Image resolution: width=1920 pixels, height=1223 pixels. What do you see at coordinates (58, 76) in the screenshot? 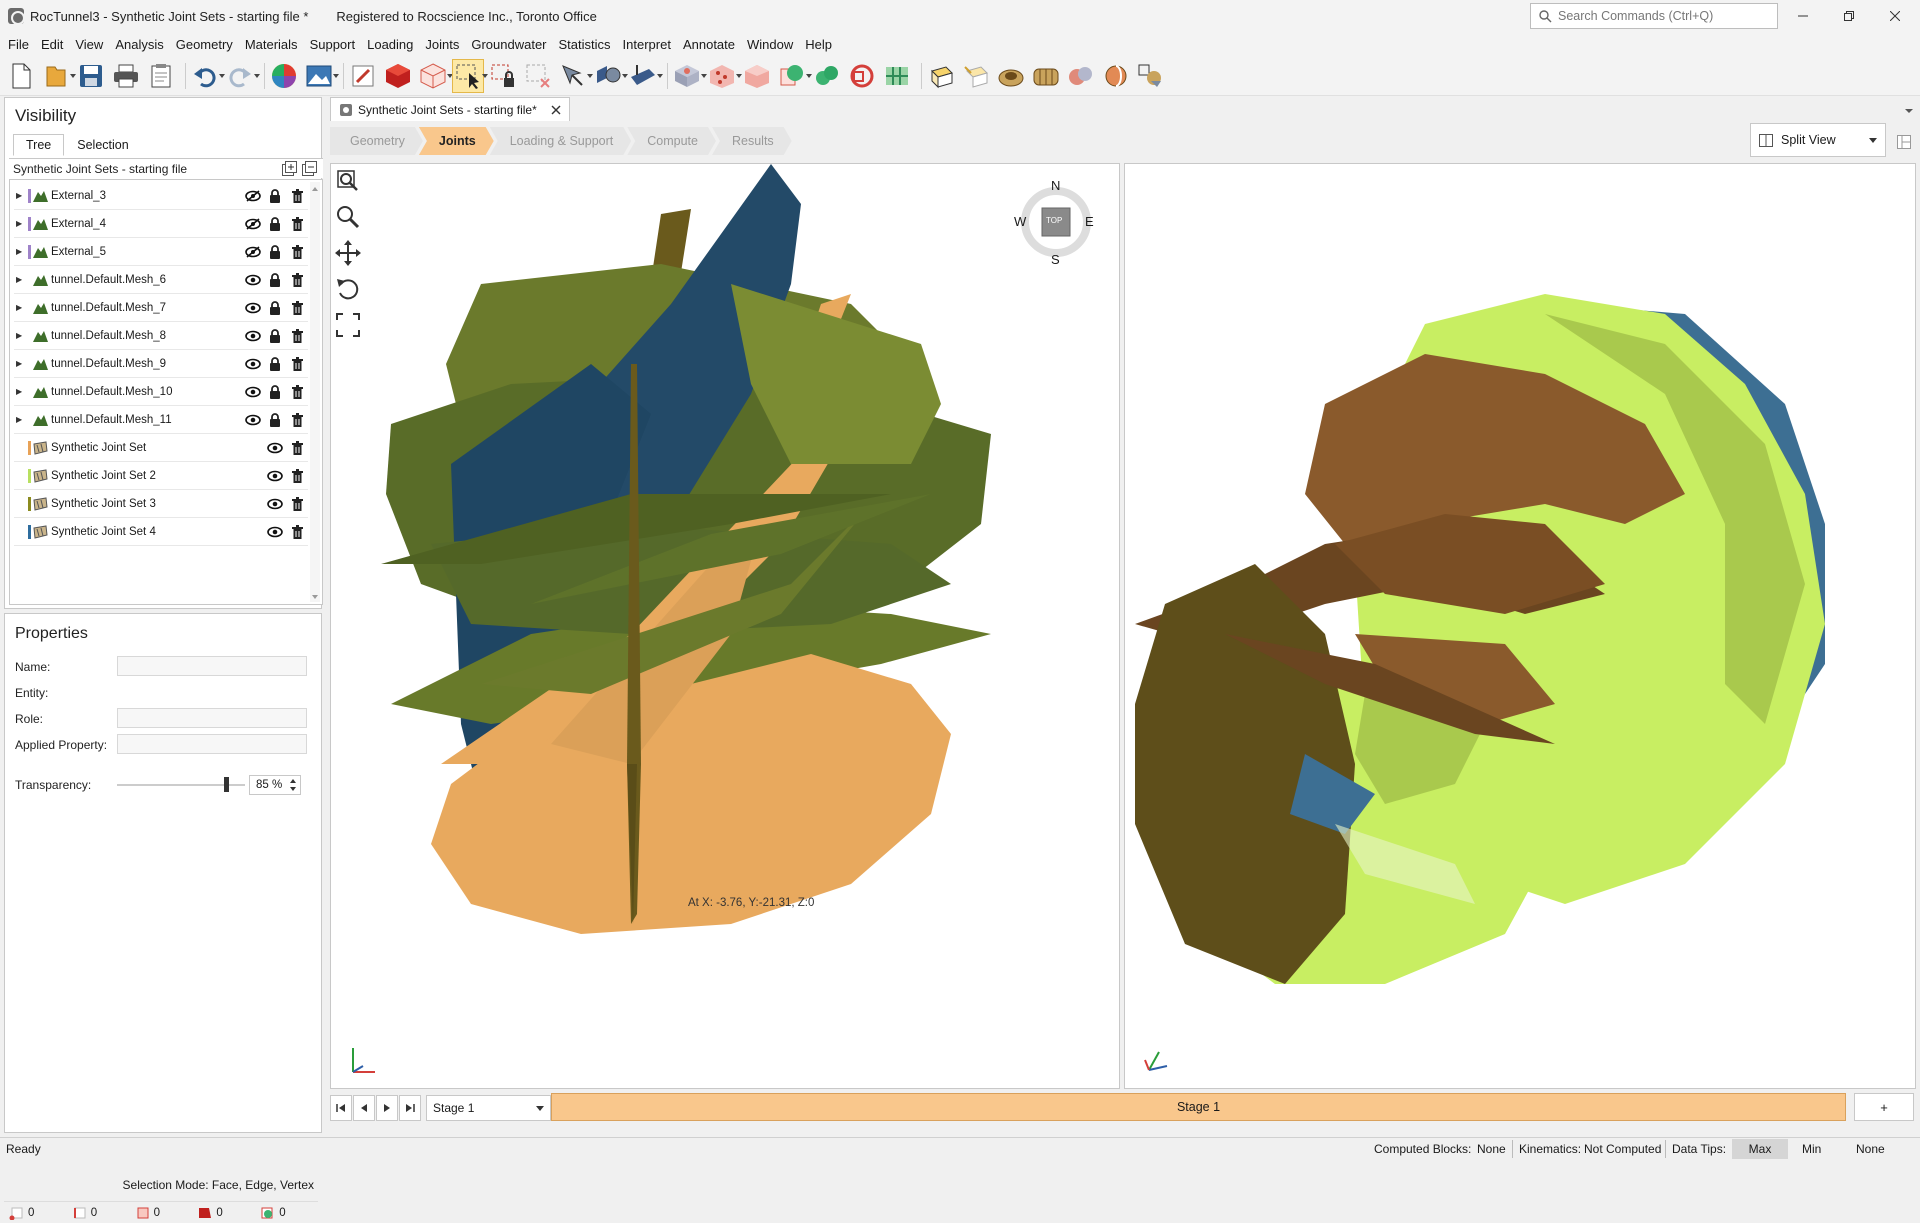
I see `open-file-button` at bounding box center [58, 76].